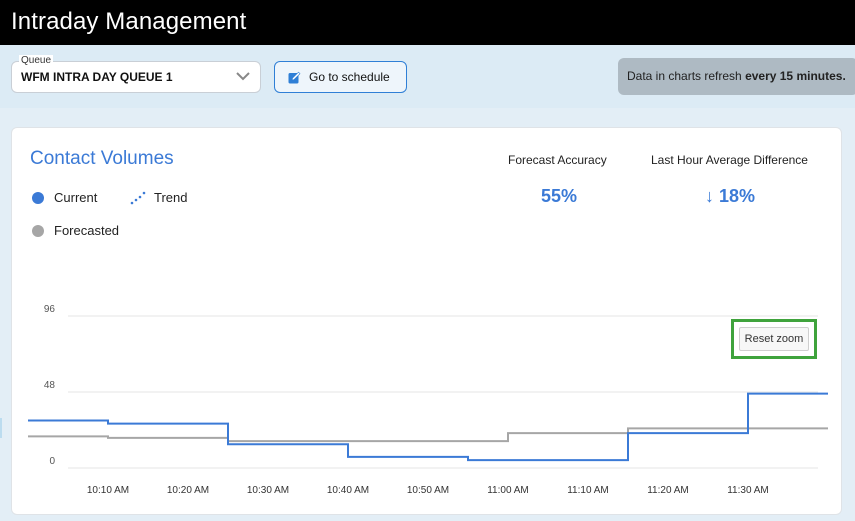 This screenshot has width=855, height=521. I want to click on current-series-line, so click(428, 427).